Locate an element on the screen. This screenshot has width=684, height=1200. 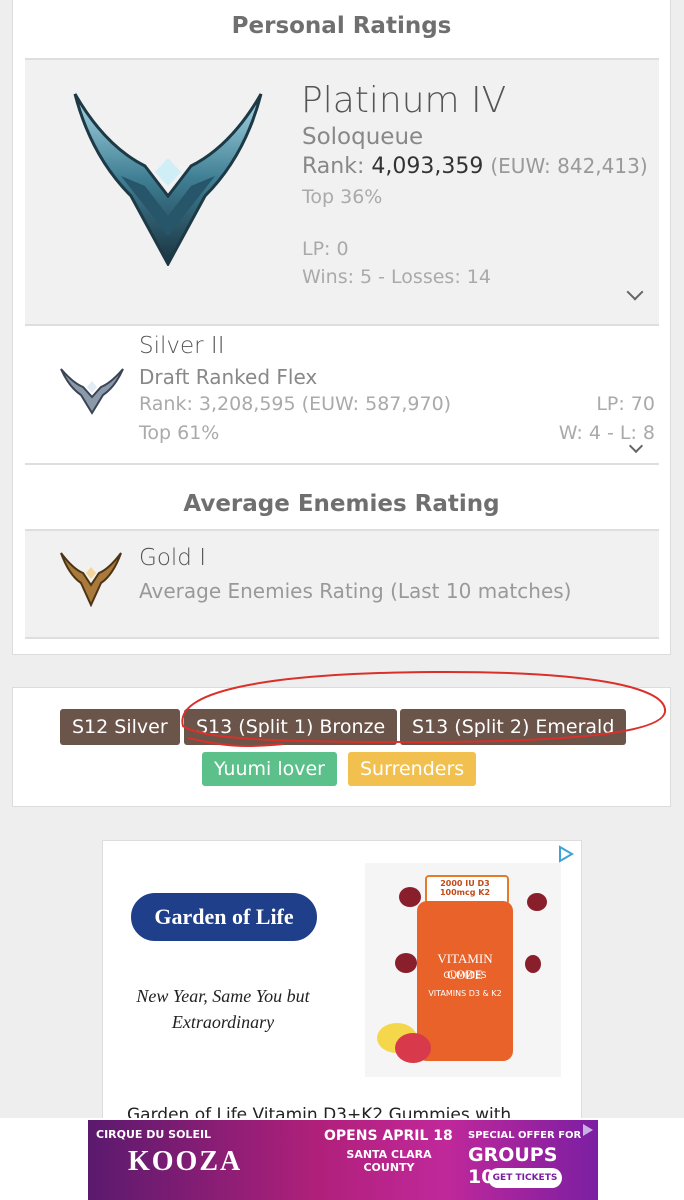
flex-top: Top 61% is located at coordinates (179, 433).